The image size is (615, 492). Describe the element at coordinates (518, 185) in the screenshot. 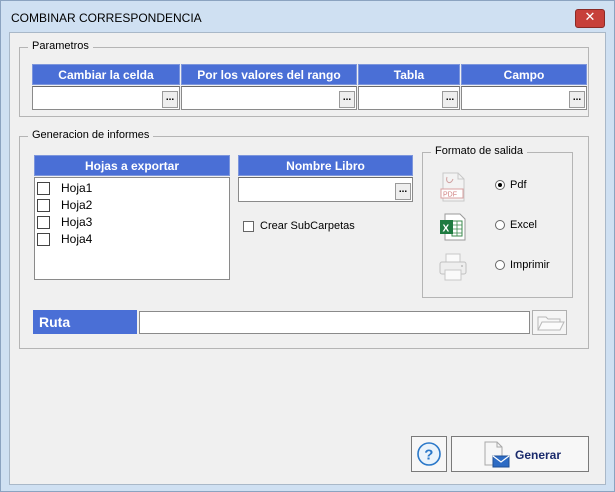

I see `pdf-label: Pdf` at that location.